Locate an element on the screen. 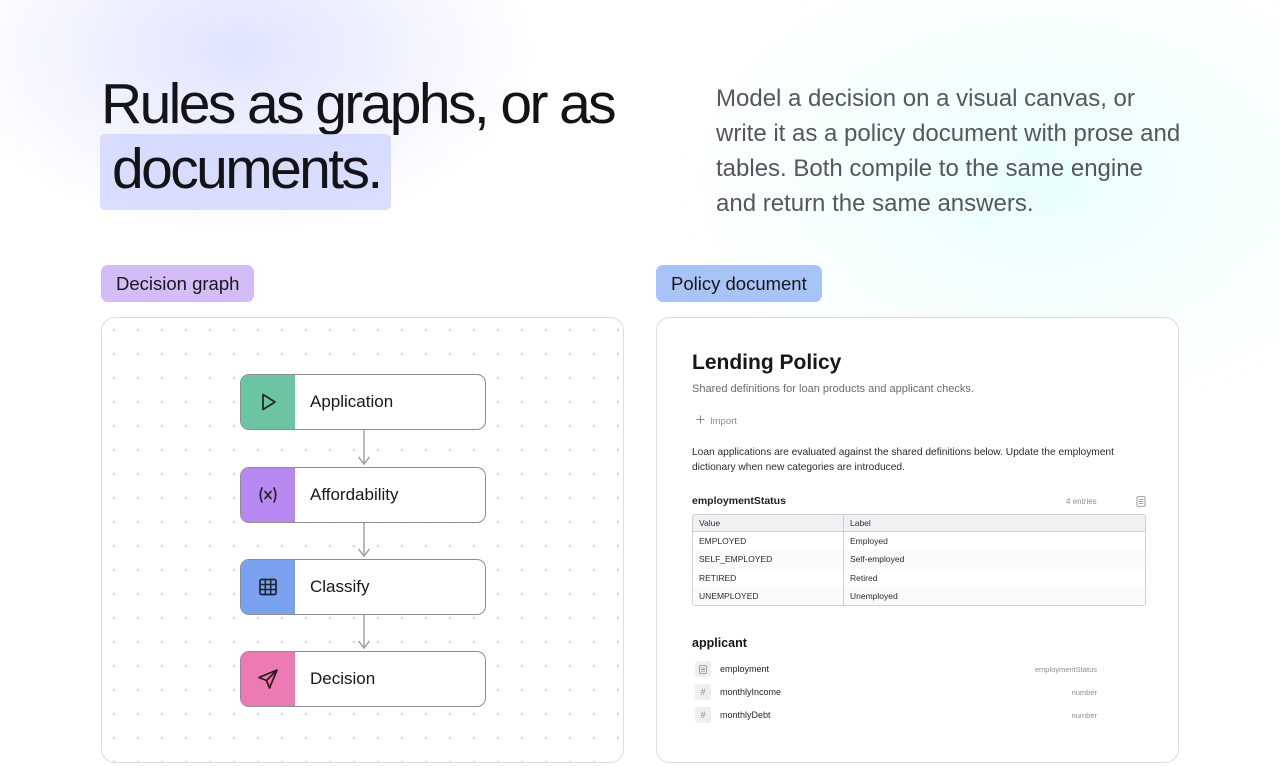 Image resolution: width=1280 pixels, height=766 pixels. table-cell-value: EMPLOYED is located at coordinates (768, 541).